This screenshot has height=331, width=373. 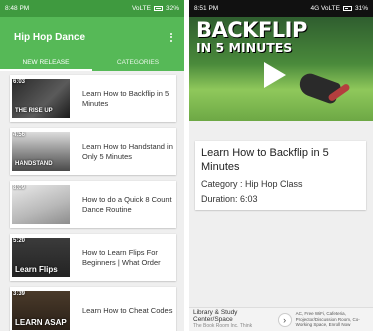 What do you see at coordinates (19, 294) in the screenshot?
I see `video-duration: 3:39` at bounding box center [19, 294].